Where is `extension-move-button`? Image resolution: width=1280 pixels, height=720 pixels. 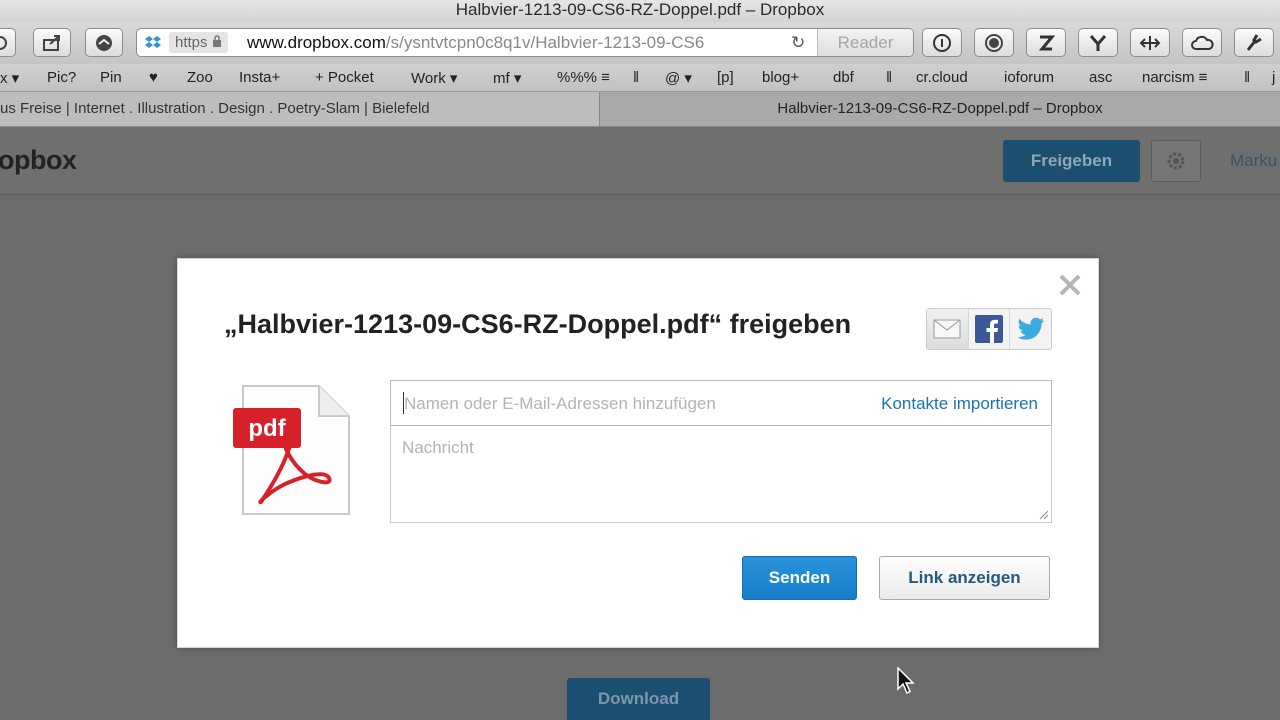
extension-move-button is located at coordinates (1150, 42).